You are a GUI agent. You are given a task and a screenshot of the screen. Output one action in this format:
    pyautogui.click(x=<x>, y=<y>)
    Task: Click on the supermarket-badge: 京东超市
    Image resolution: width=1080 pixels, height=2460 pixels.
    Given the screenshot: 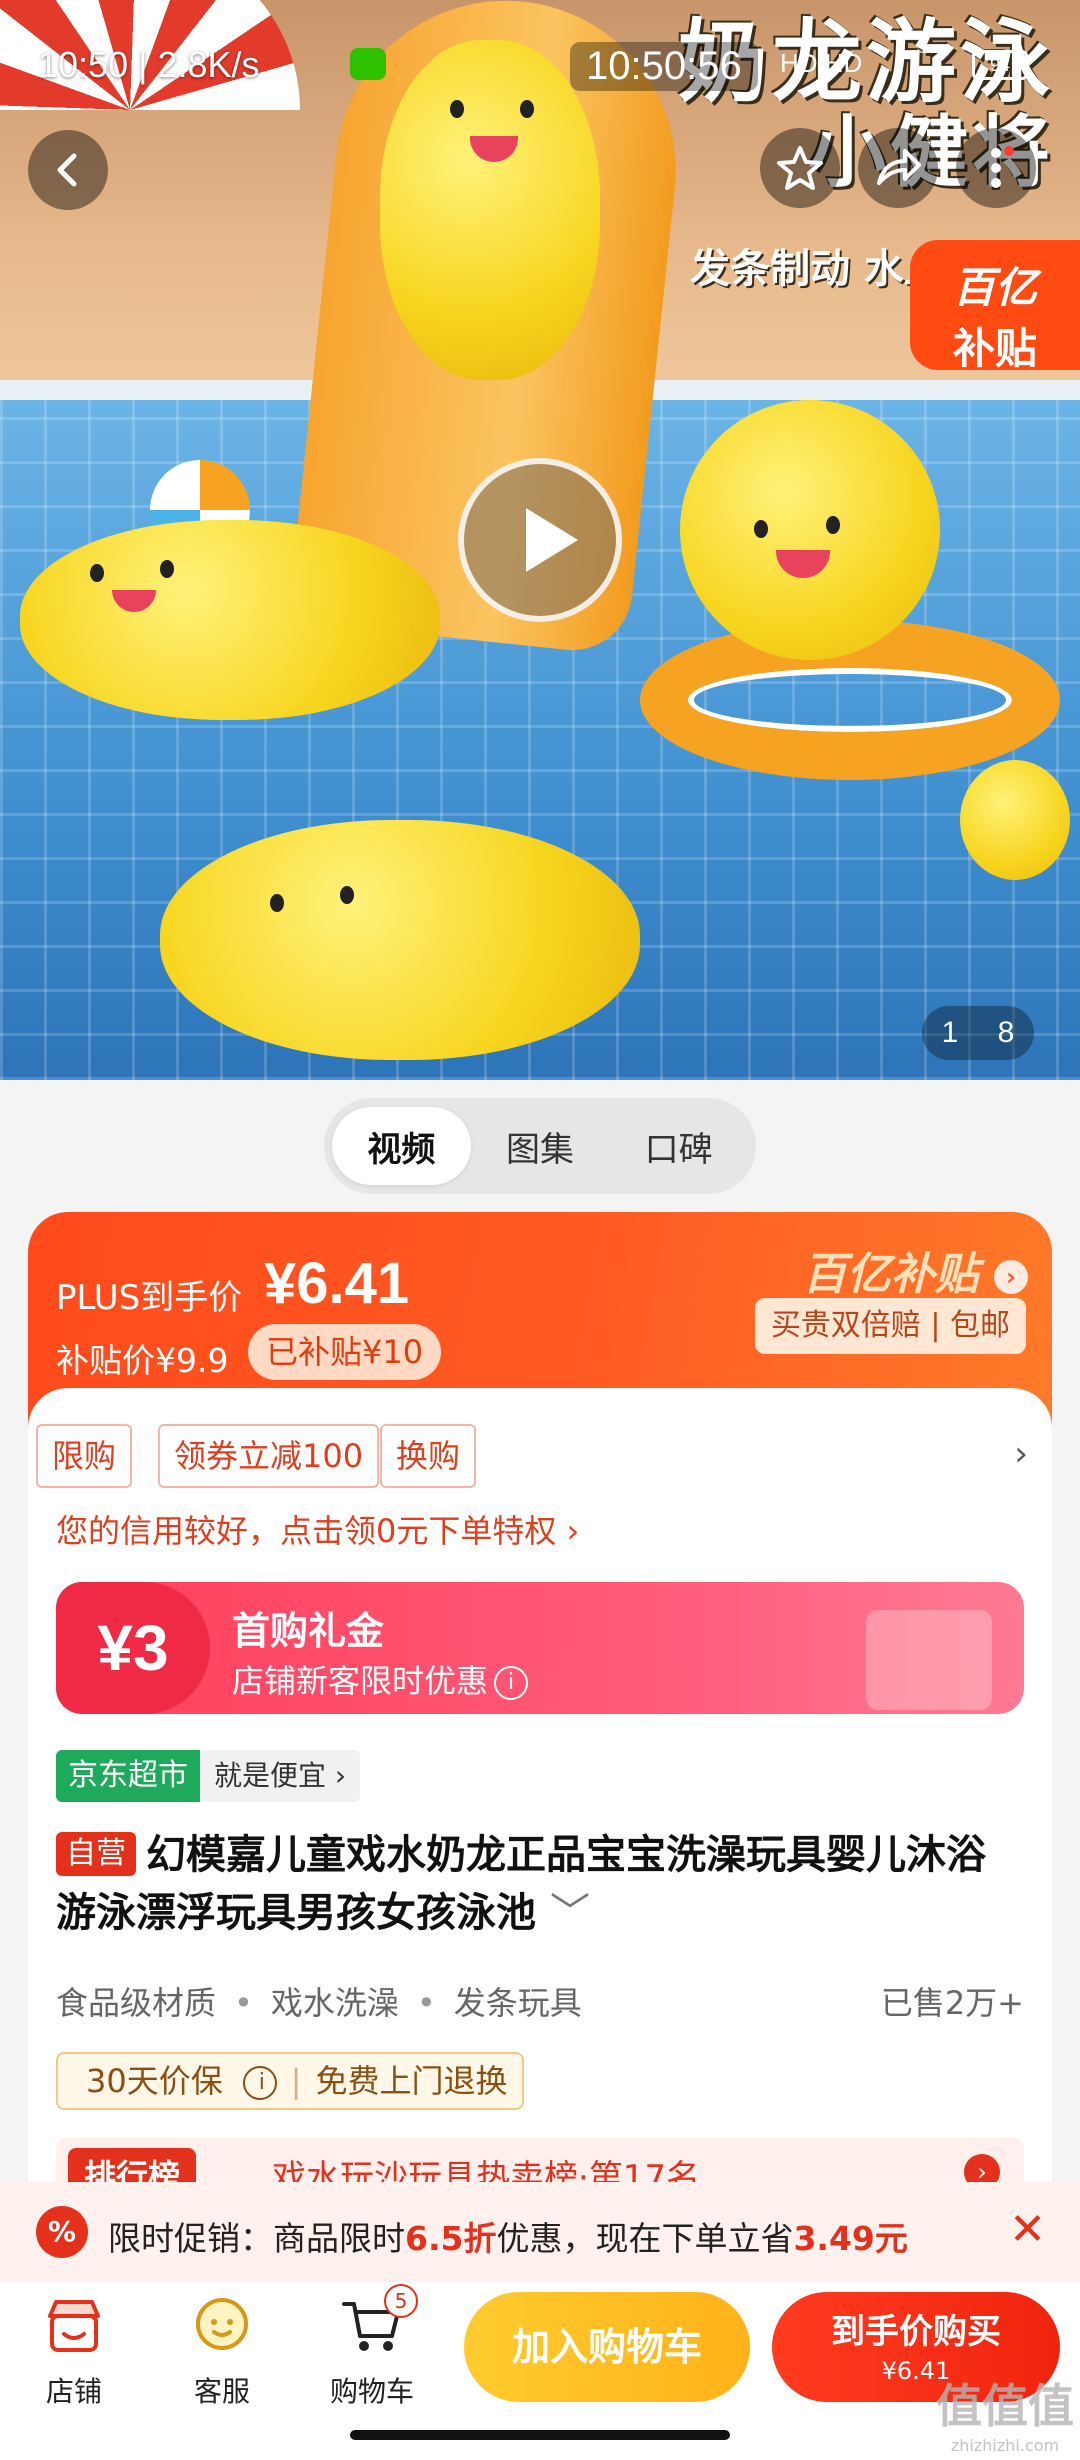 What is the action you would take?
    pyautogui.click(x=128, y=1776)
    